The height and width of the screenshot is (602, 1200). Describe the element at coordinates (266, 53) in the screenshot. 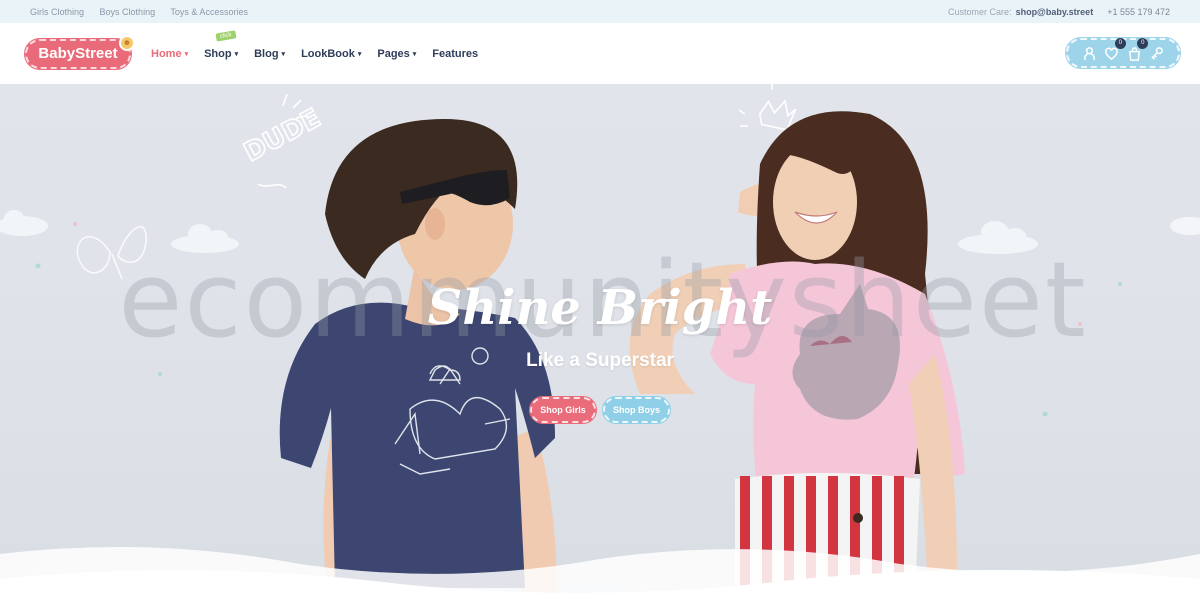

I see `nav-blog-label: Blog` at that location.